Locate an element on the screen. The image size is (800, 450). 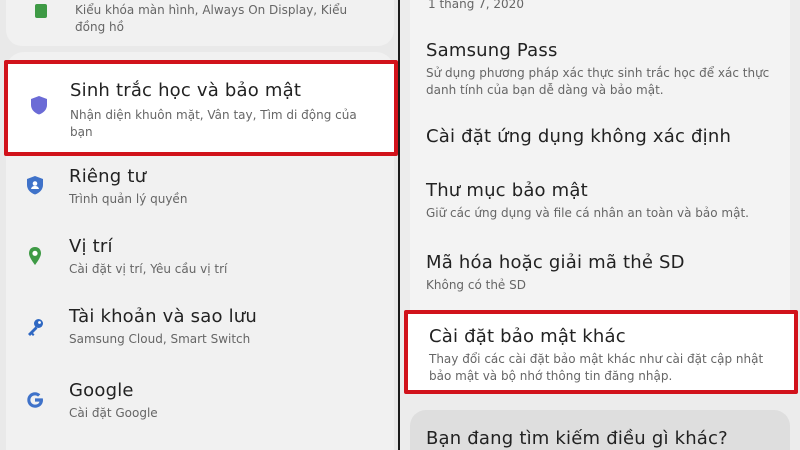
google-item: Google Cài đặt Google is located at coordinates (200, 405).